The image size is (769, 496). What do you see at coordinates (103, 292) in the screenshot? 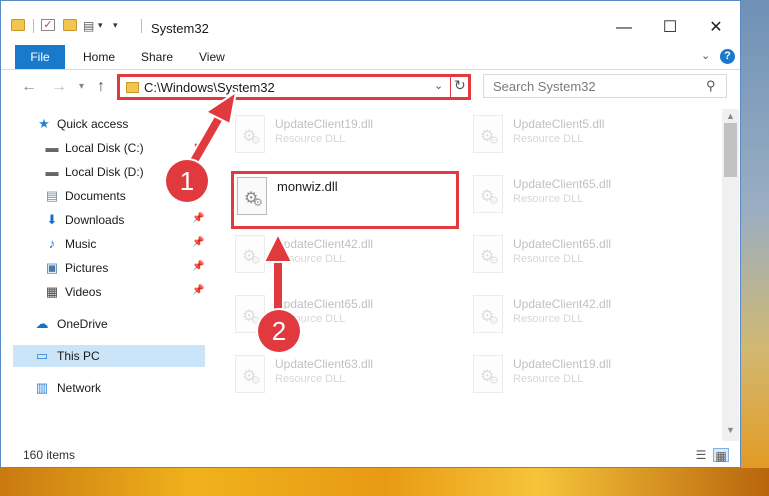
I see `sidebar-item-videos: ▦ Videos 📌` at bounding box center [103, 292].